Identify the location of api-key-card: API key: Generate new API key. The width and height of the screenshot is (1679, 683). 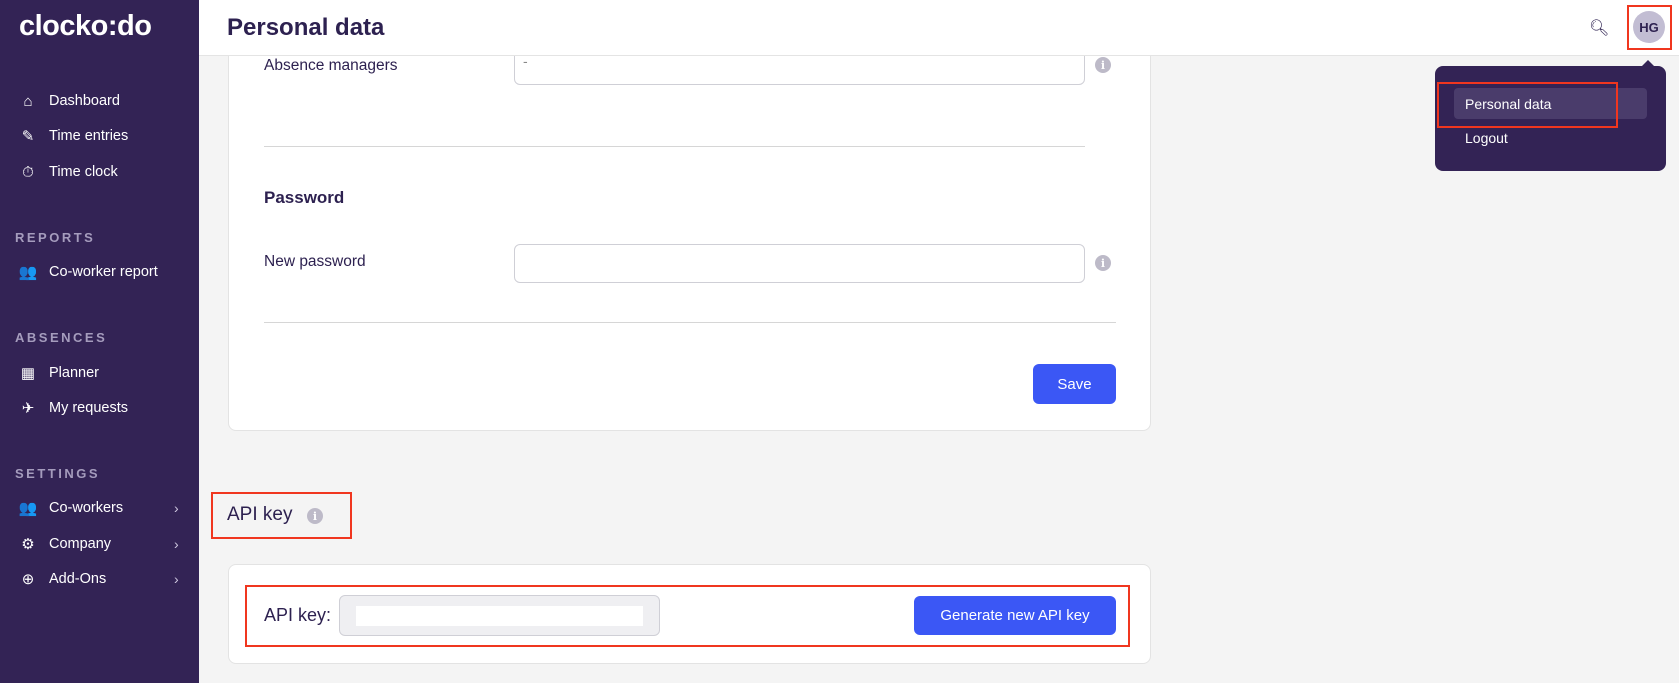
(689, 614).